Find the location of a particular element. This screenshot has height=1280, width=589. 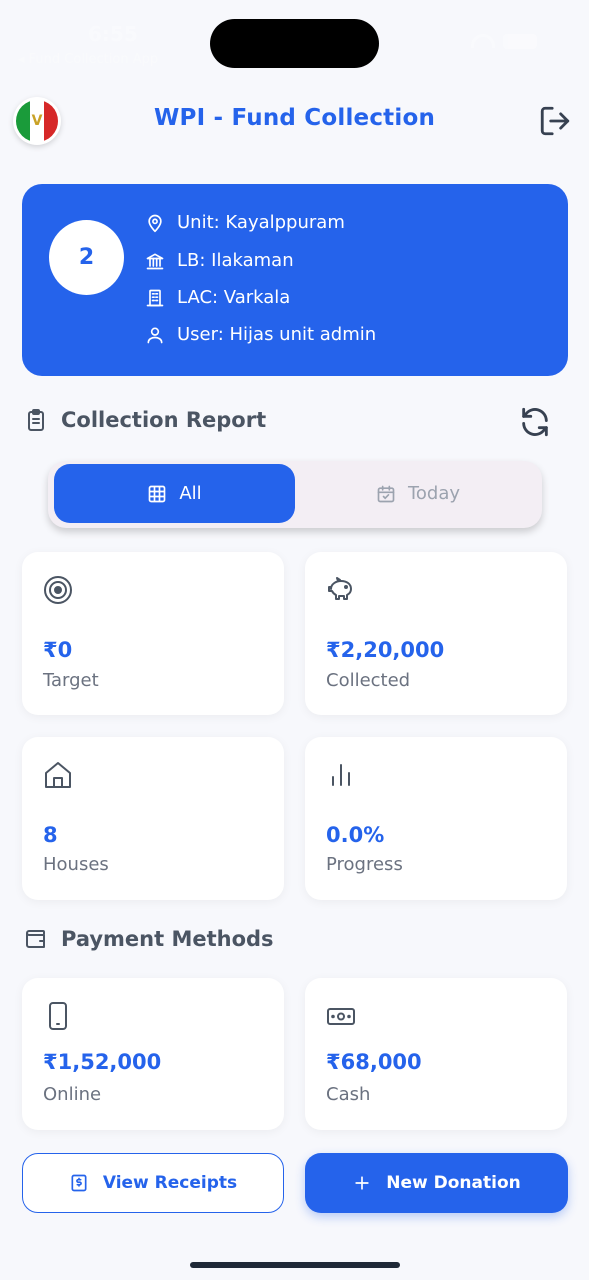

info-unit: Unit: Kayalppuram is located at coordinates (261, 222).